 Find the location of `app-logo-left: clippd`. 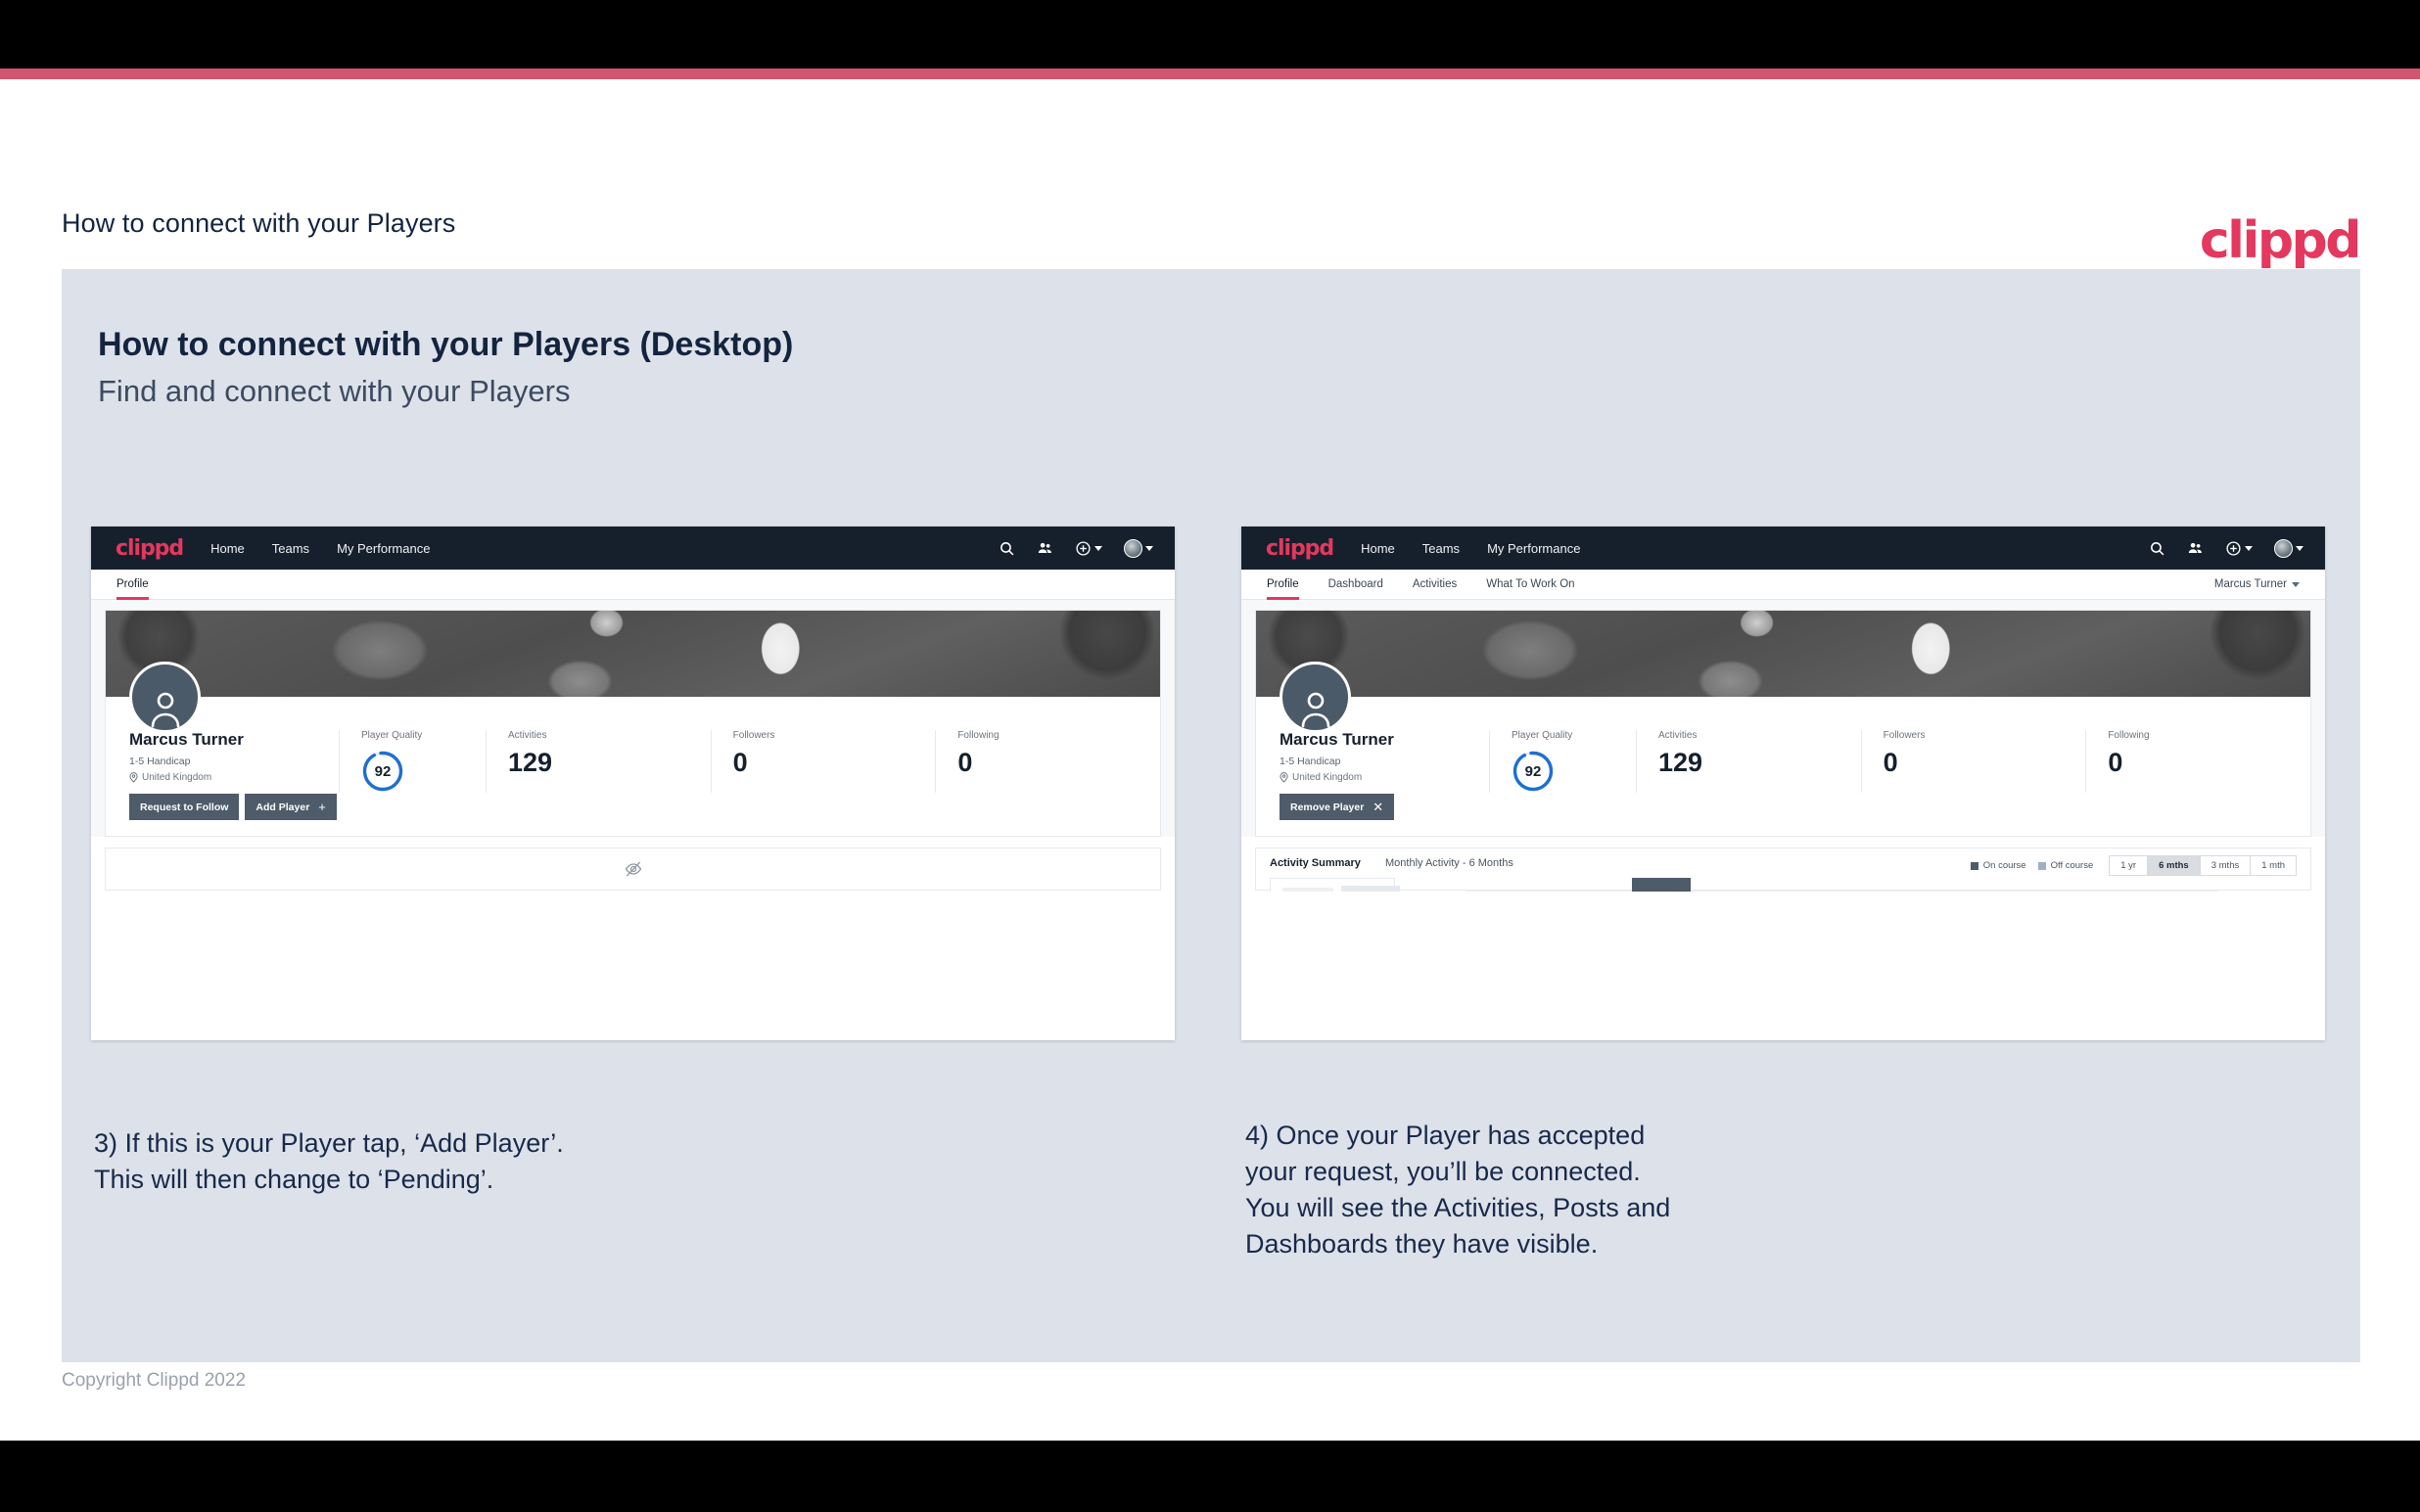

app-logo-left: clippd is located at coordinates (150, 548).